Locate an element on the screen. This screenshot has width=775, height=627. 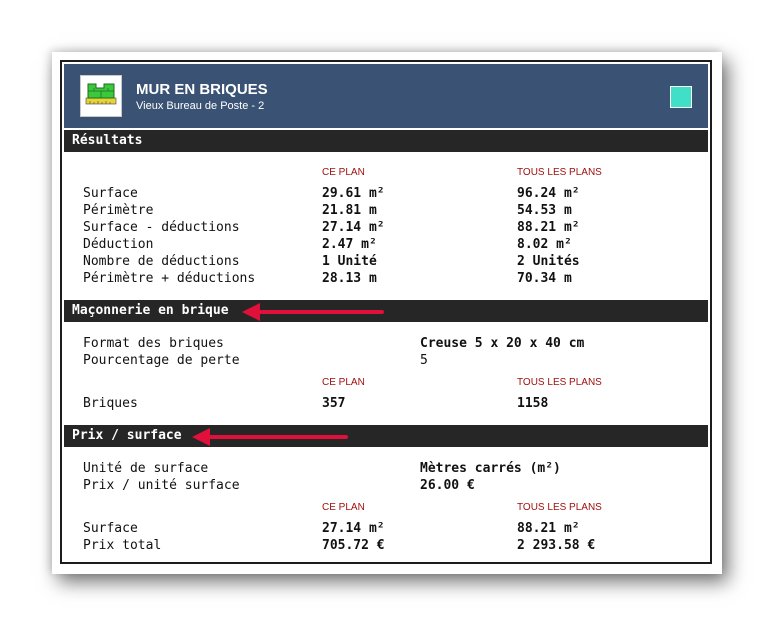
bricks-plan-value: 357 is located at coordinates (334, 403).